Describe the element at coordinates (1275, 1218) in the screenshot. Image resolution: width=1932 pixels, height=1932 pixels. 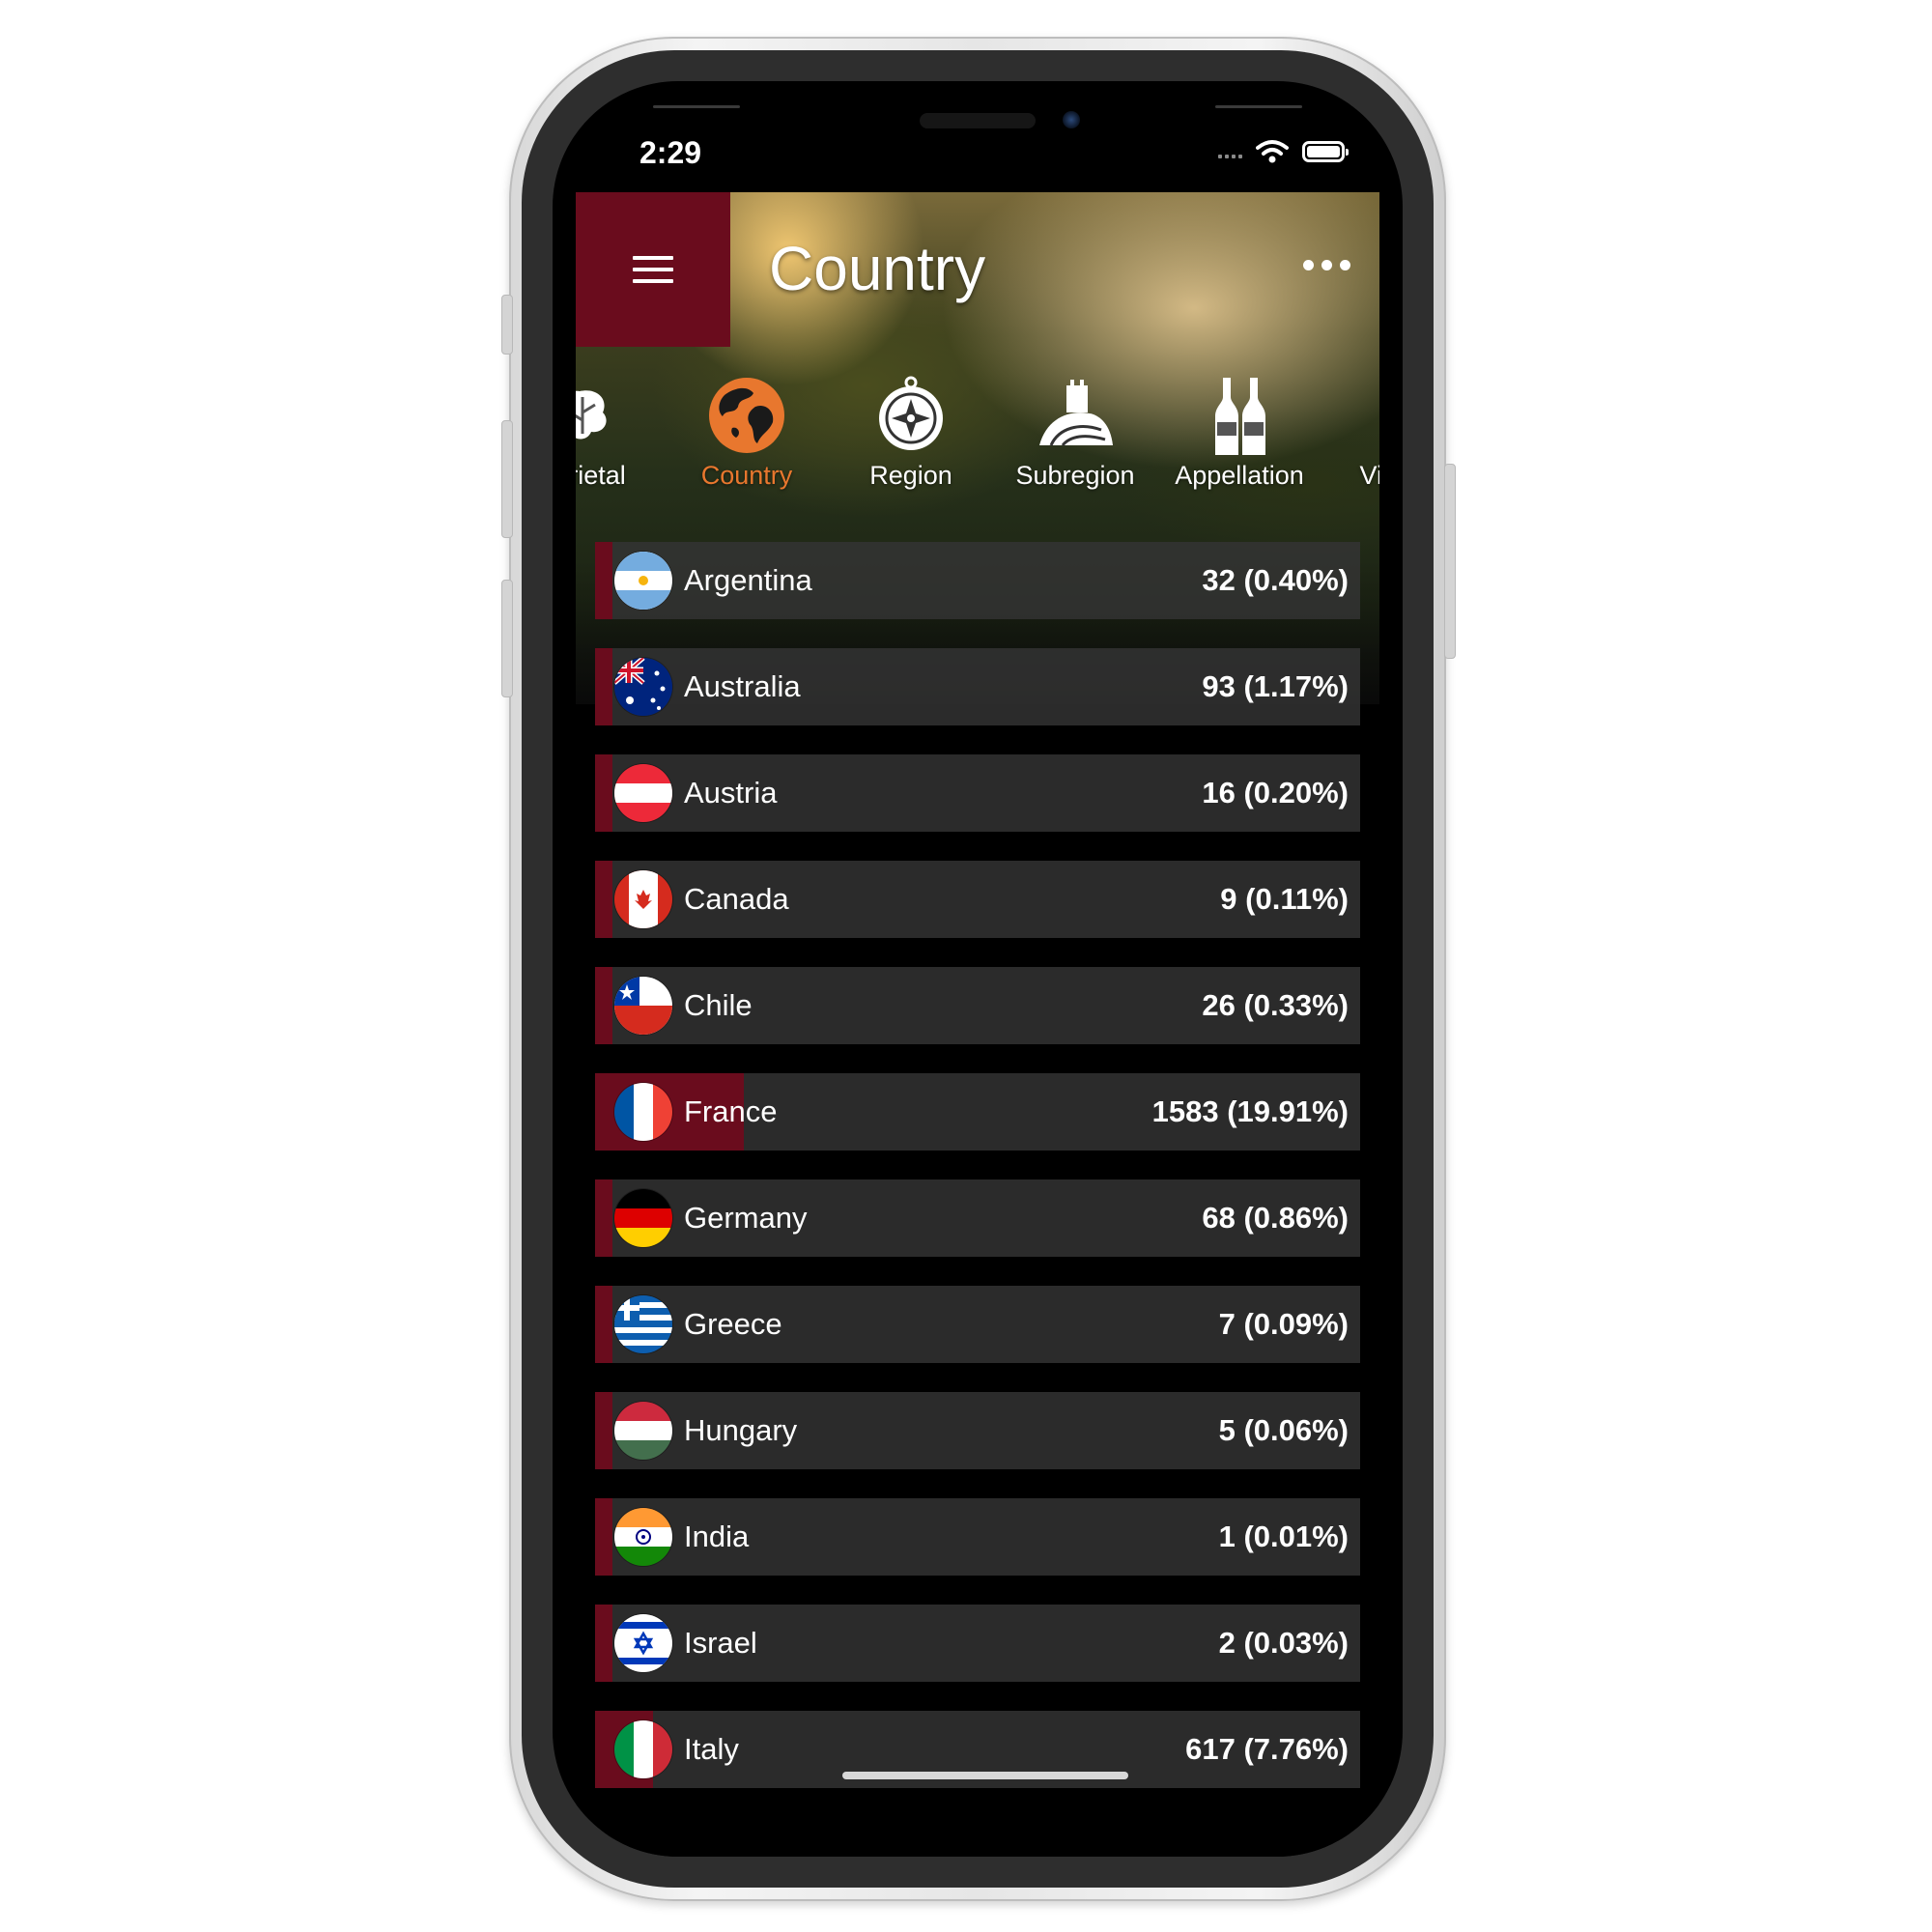
I see `country-count: 68 (0.86%)` at that location.